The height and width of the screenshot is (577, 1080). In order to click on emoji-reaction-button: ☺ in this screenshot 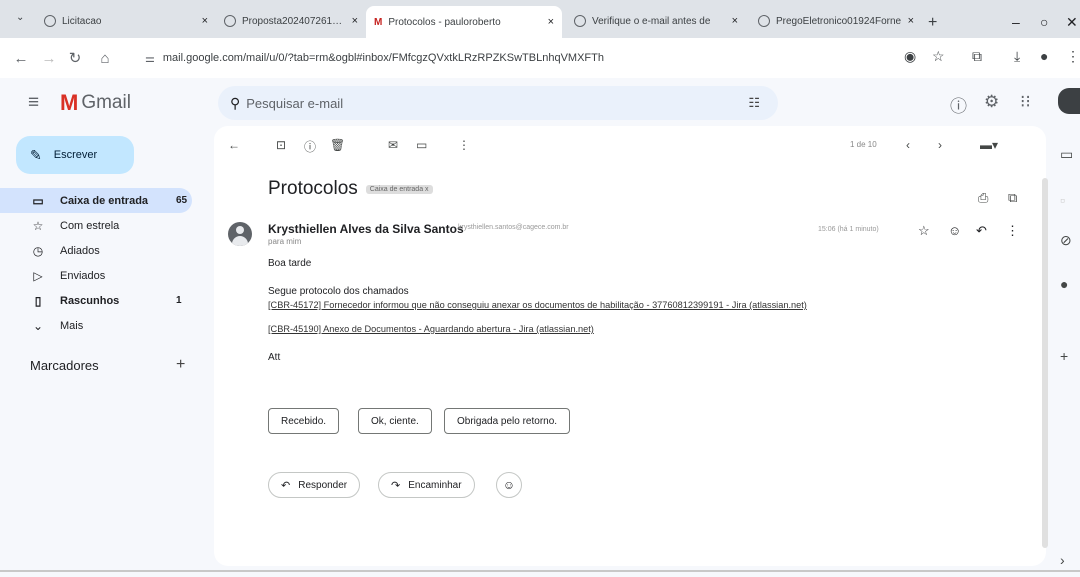, I will do `click(509, 485)`.